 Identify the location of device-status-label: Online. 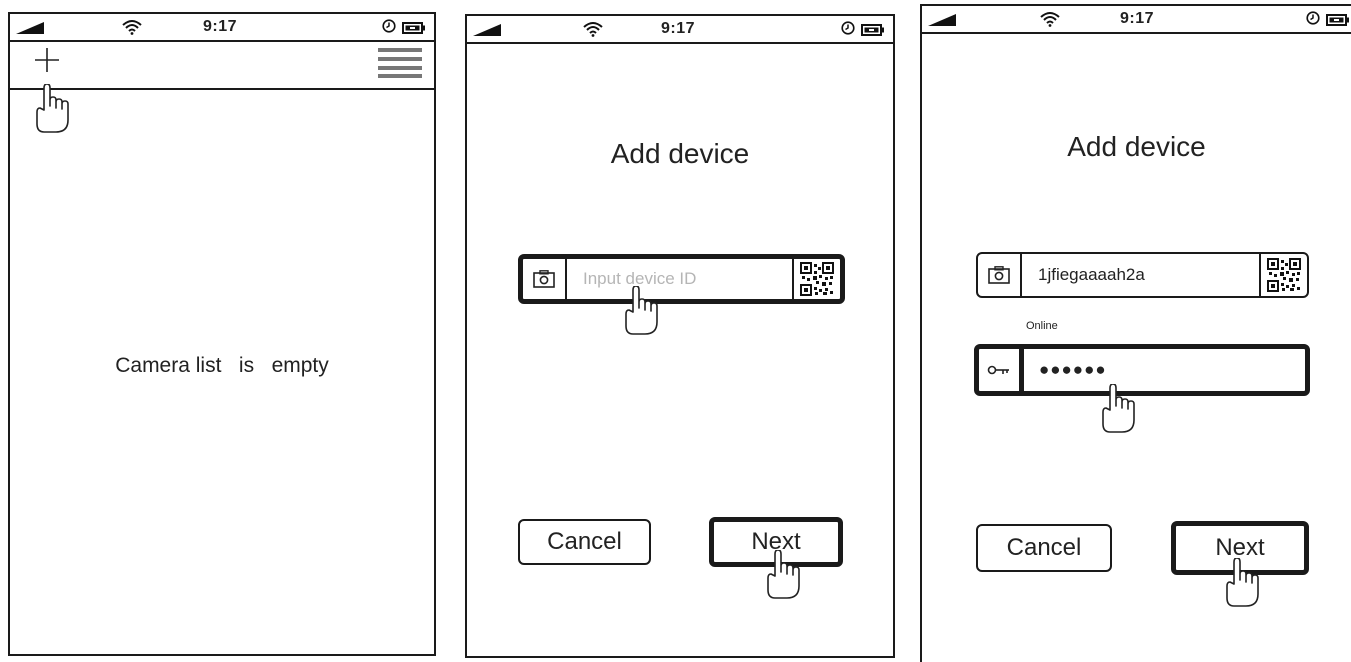
(1042, 326).